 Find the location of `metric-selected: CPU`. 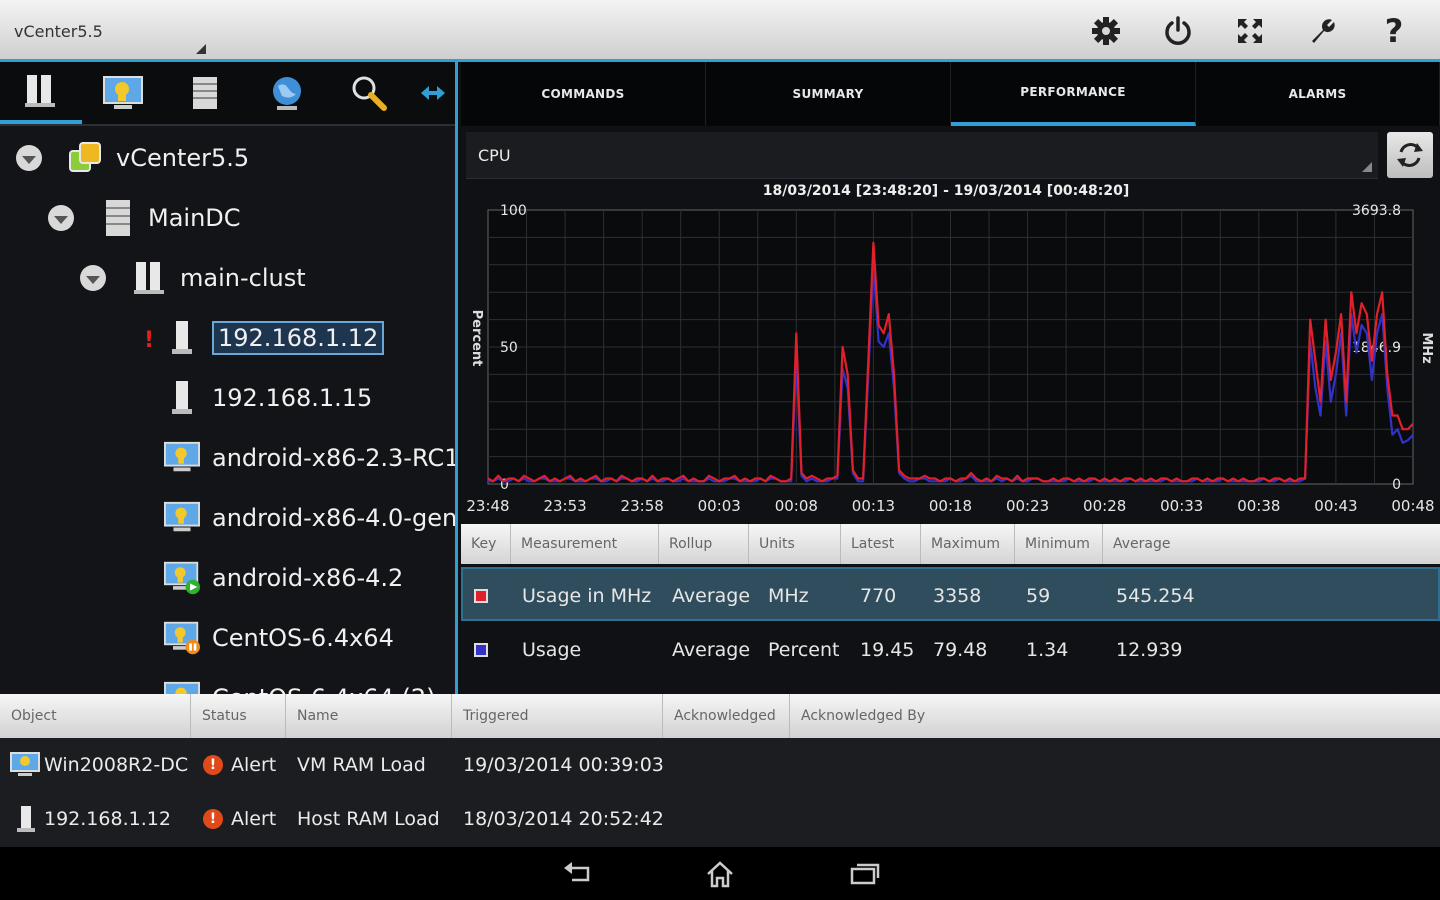

metric-selected: CPU is located at coordinates (494, 155).